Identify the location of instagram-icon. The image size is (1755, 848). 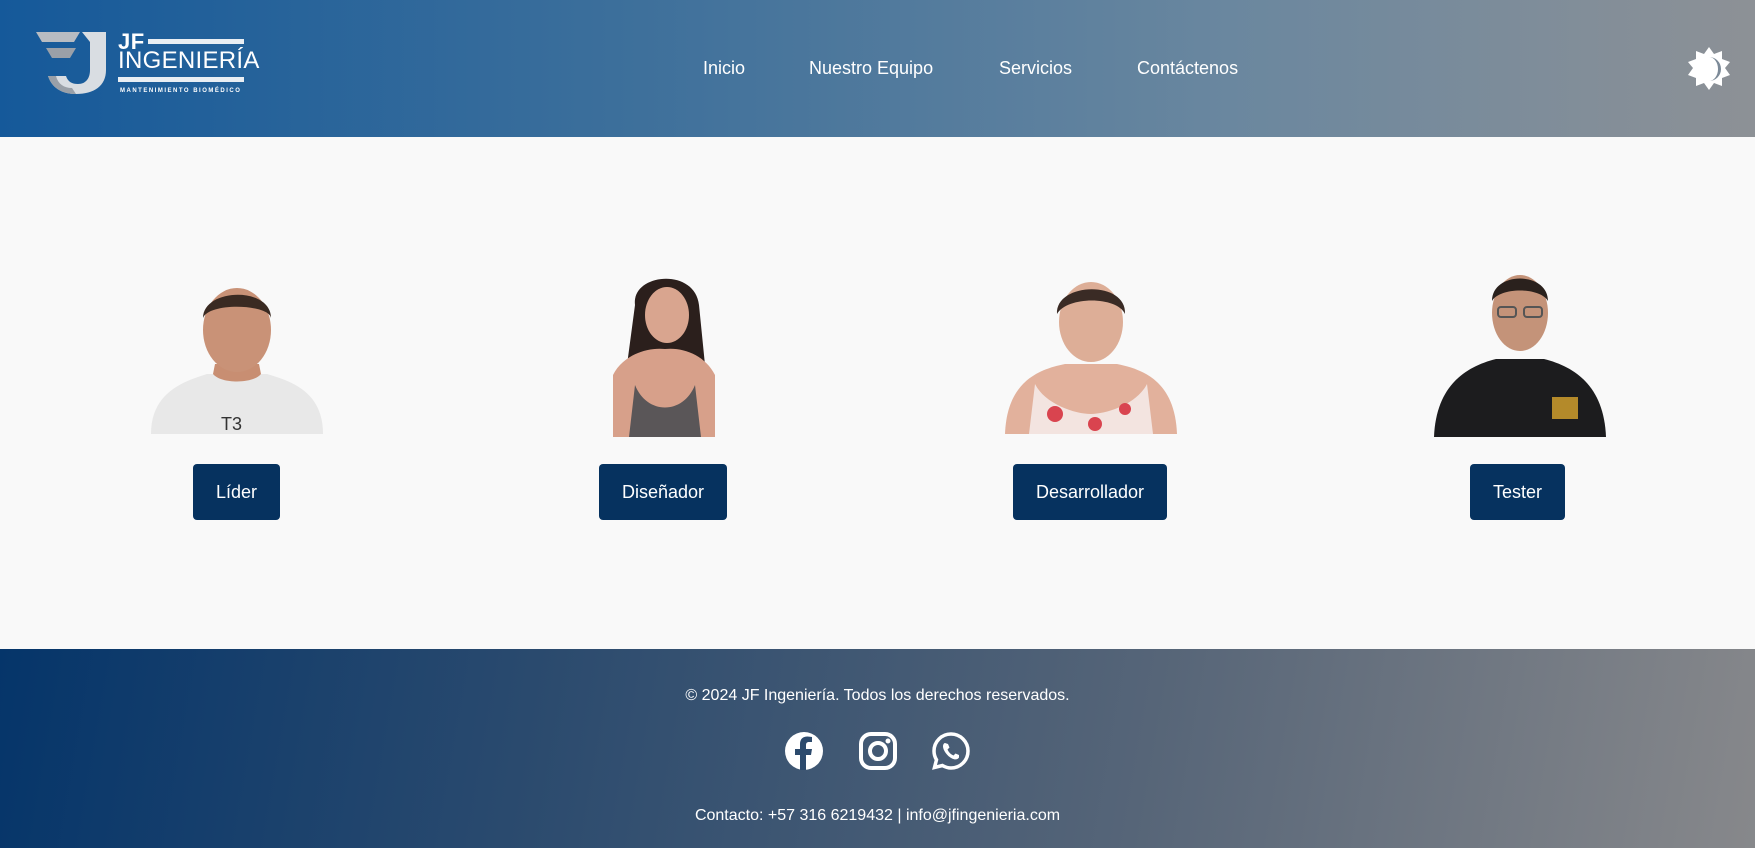
(878, 751).